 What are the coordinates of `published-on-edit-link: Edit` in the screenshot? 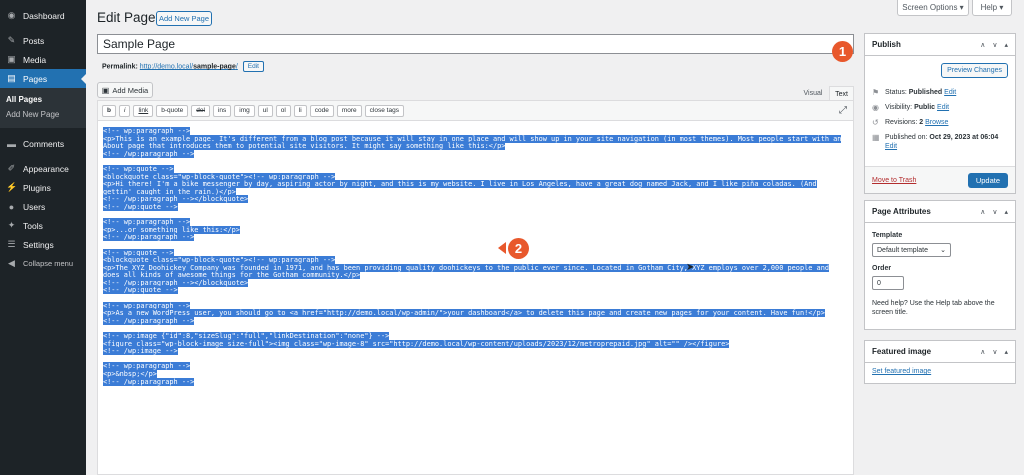 It's located at (891, 146).